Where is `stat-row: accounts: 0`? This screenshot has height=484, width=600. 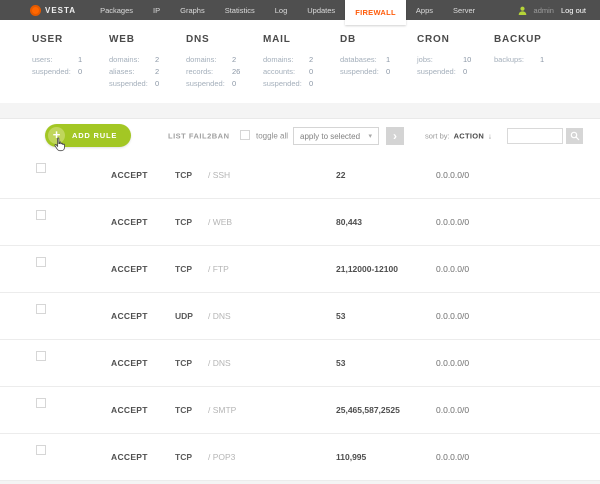
stat-row: accounts: 0 is located at coordinates (301, 72).